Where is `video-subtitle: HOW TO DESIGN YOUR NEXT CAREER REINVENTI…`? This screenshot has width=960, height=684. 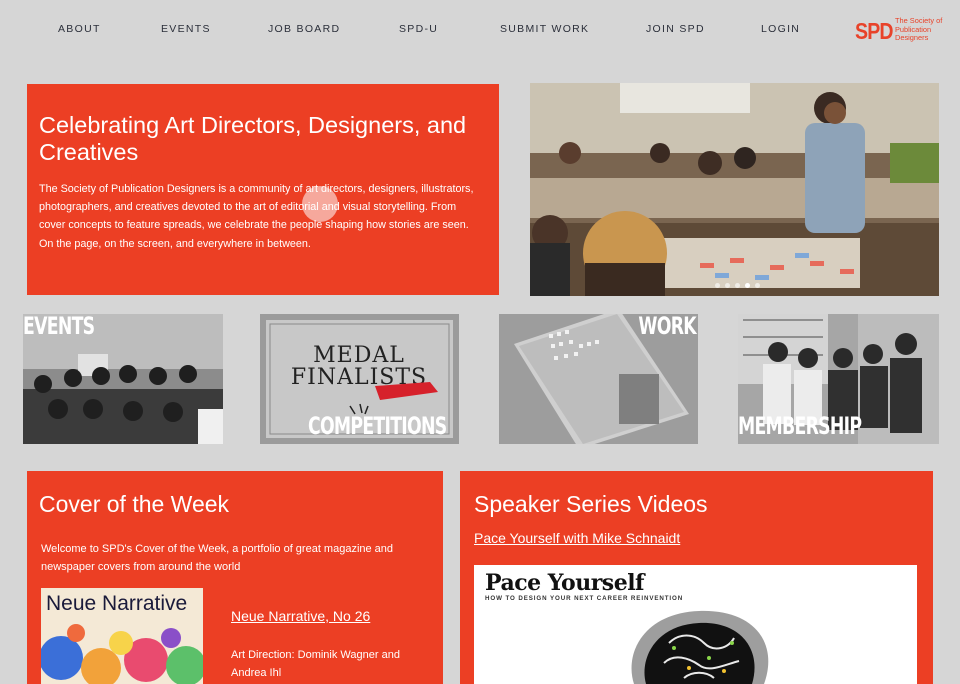 video-subtitle: HOW TO DESIGN YOUR NEXT CAREER REINVENTI… is located at coordinates (584, 598).